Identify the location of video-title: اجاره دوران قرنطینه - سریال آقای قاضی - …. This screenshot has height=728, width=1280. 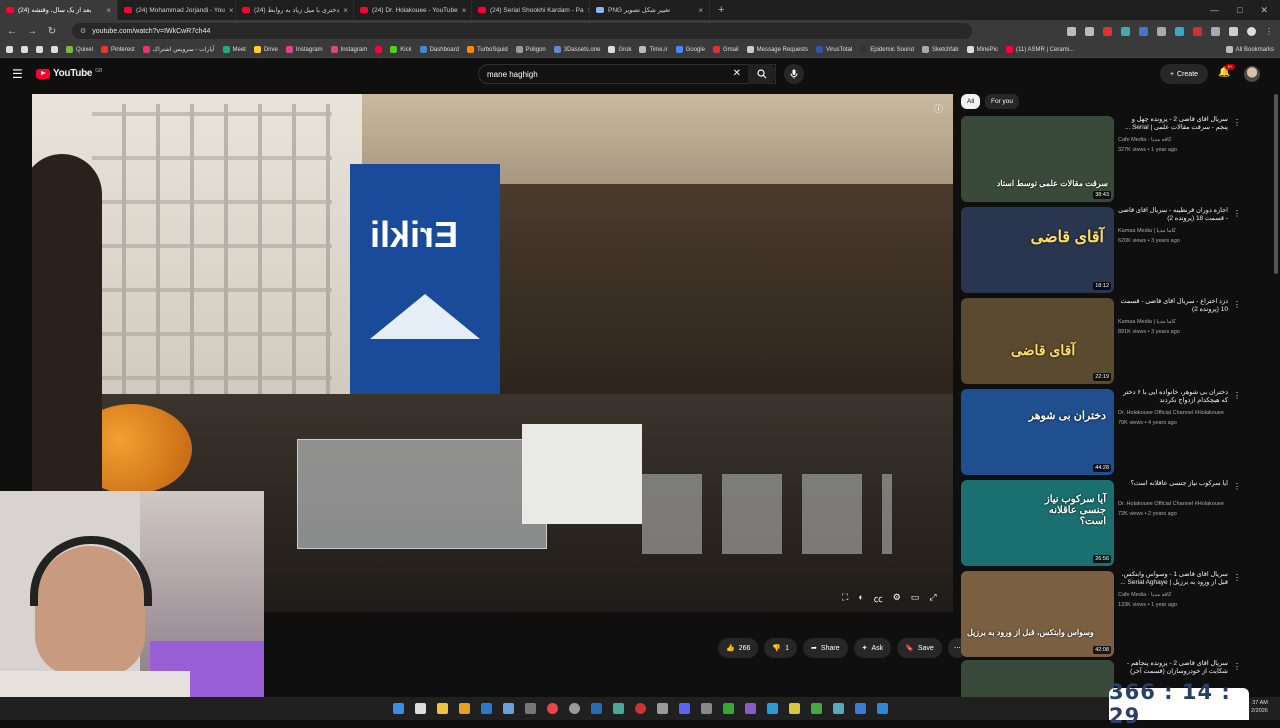
(1173, 215).